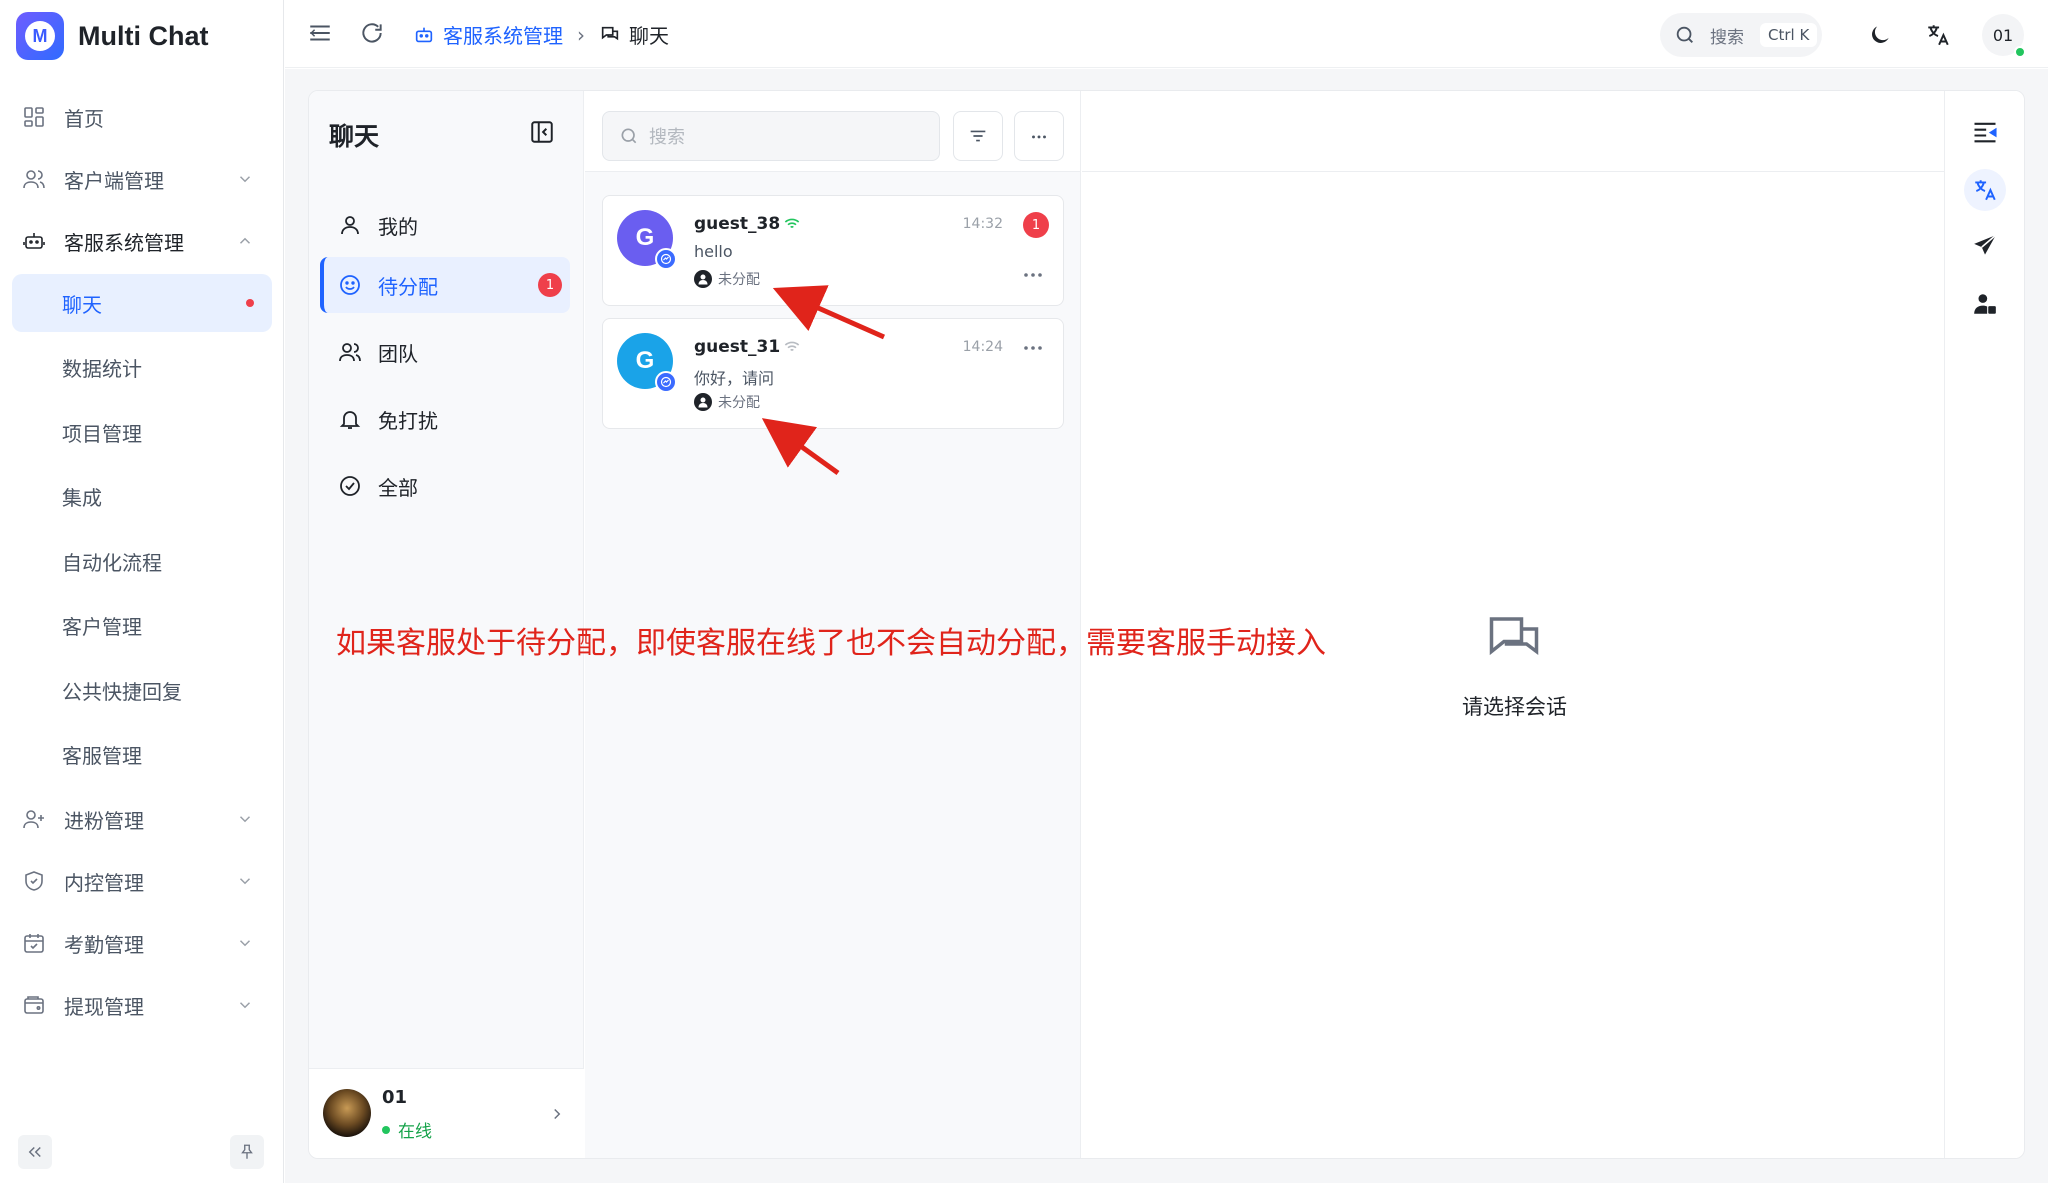 The image size is (2048, 1183). Describe the element at coordinates (734, 378) in the screenshot. I see `last-message: 你好，请问` at that location.